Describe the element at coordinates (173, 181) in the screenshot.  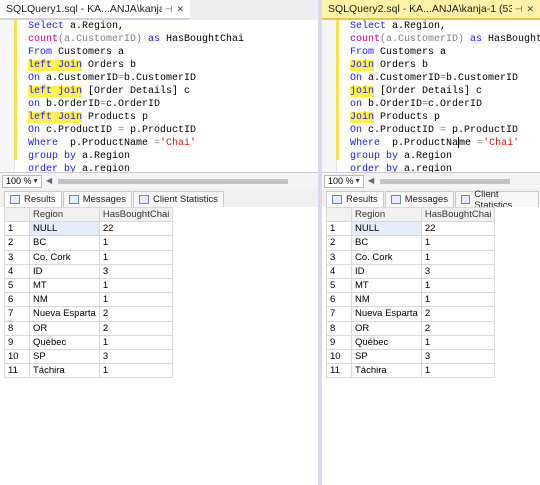
I see `scrollbar-thumb` at that location.